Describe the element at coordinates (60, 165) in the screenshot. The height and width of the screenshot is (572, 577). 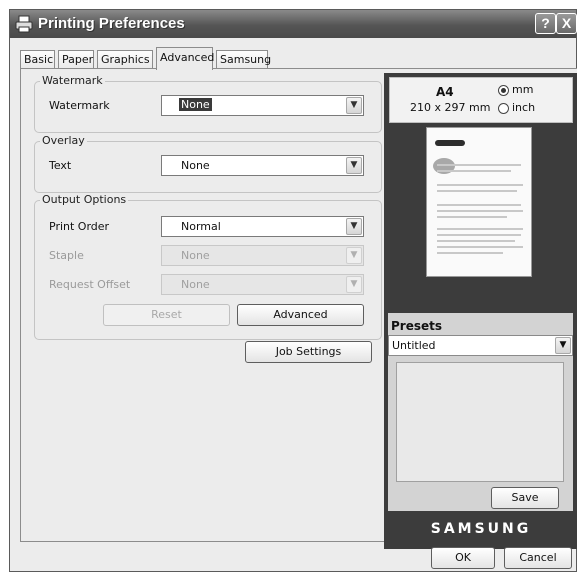
I see `overlay-text-label: Text` at that location.